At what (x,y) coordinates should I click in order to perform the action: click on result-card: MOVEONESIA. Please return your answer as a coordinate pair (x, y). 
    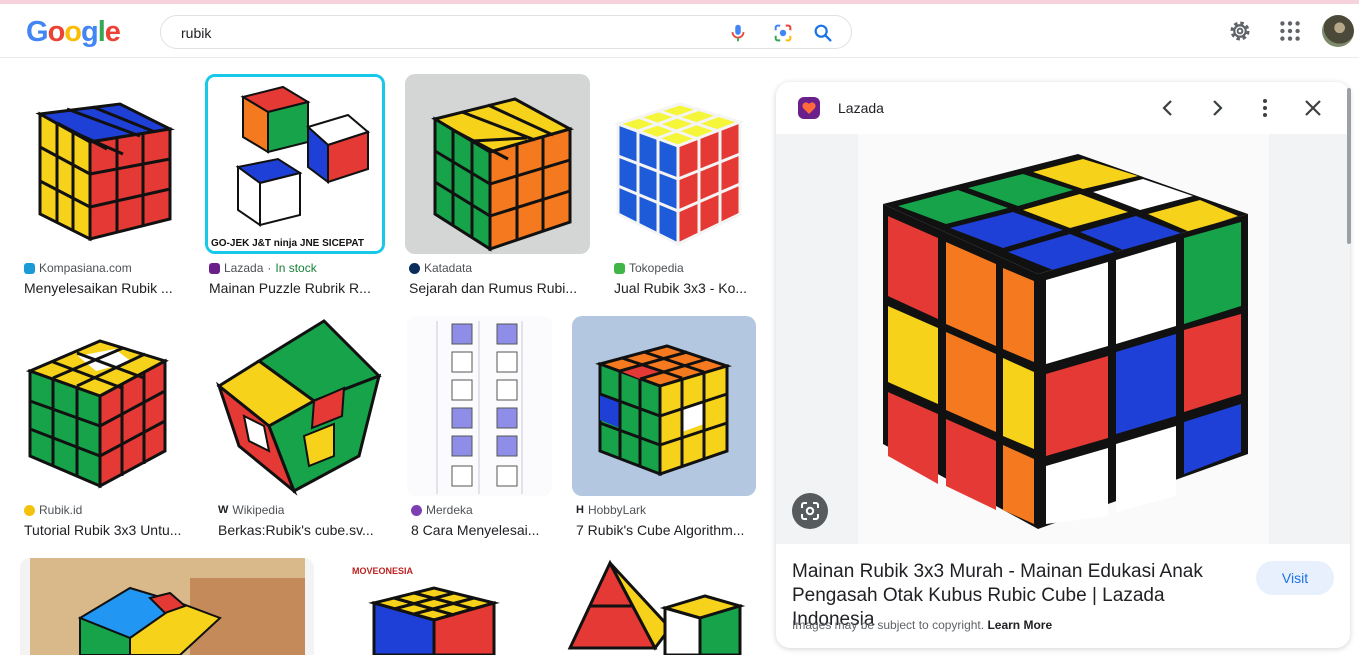
    Looking at the image, I should click on (434, 606).